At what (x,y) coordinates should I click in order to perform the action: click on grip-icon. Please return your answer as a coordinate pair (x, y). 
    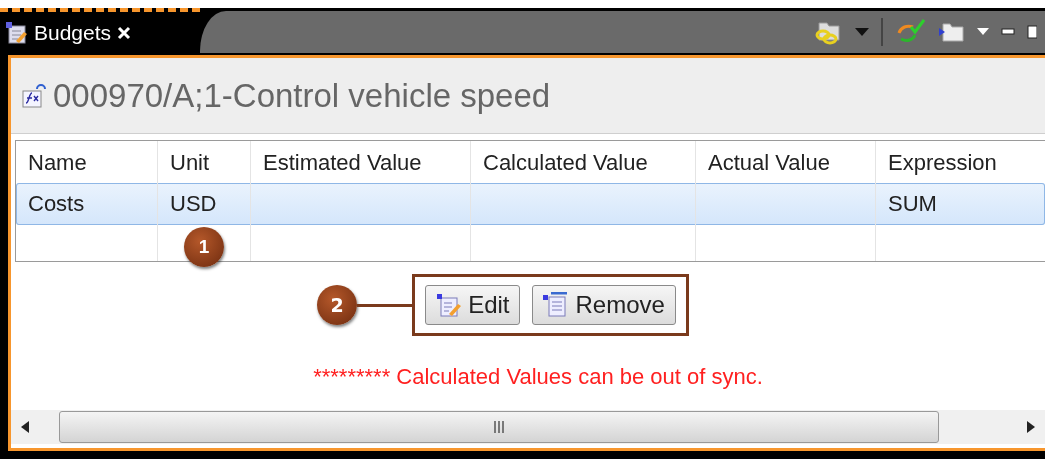
    Looking at the image, I should click on (499, 427).